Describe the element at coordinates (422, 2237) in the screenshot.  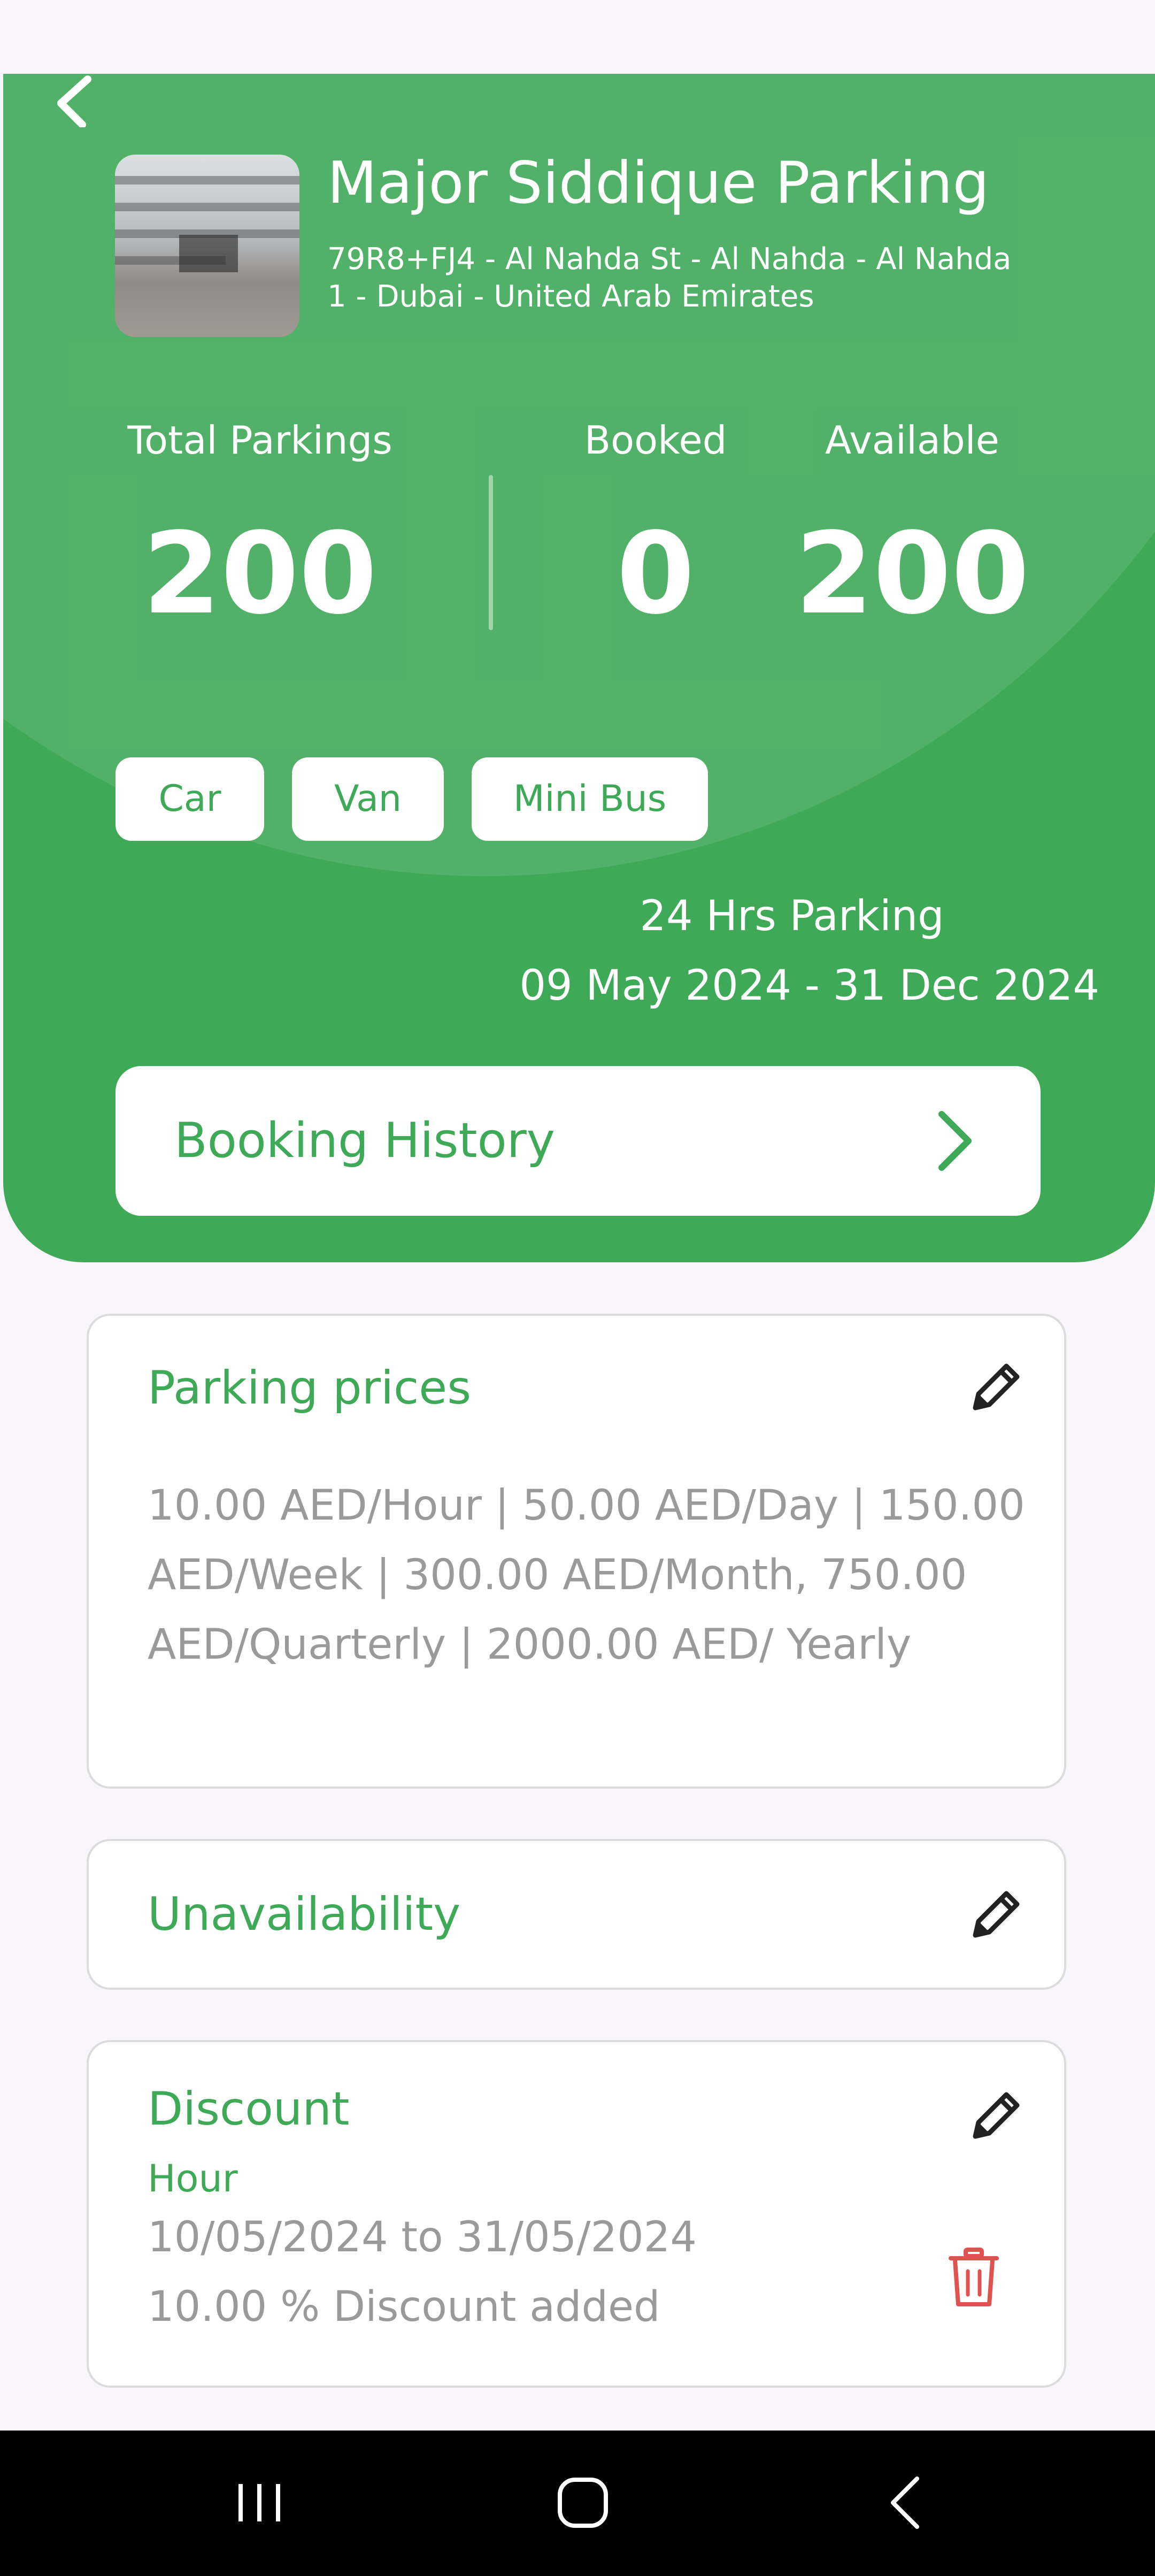
I see `discount-period: 10/05/2024 to 31/05/2024` at that location.